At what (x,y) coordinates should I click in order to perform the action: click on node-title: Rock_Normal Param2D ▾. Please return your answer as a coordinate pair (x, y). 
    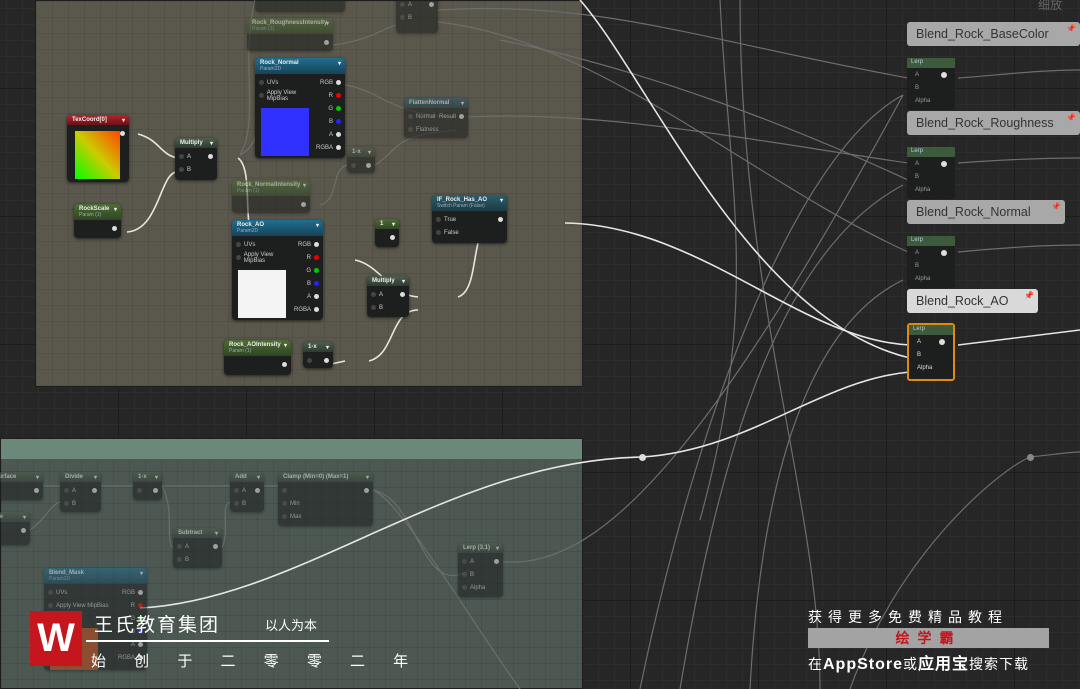
    Looking at the image, I should click on (300, 66).